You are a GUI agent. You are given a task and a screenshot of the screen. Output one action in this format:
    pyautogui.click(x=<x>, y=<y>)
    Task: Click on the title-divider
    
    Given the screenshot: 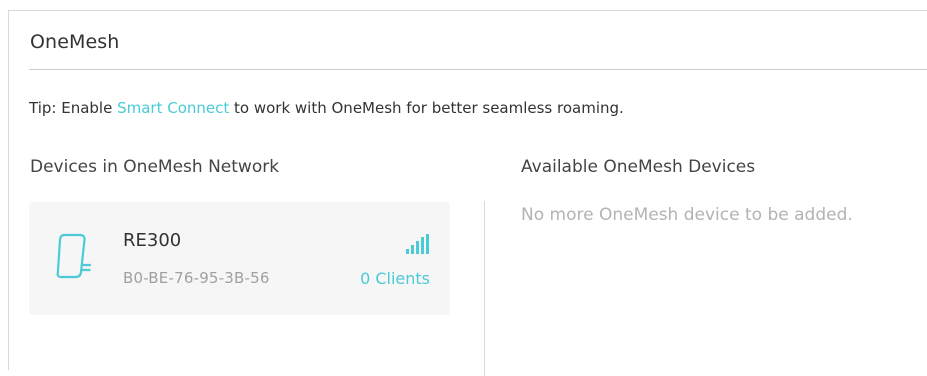 What is the action you would take?
    pyautogui.click(x=478, y=69)
    